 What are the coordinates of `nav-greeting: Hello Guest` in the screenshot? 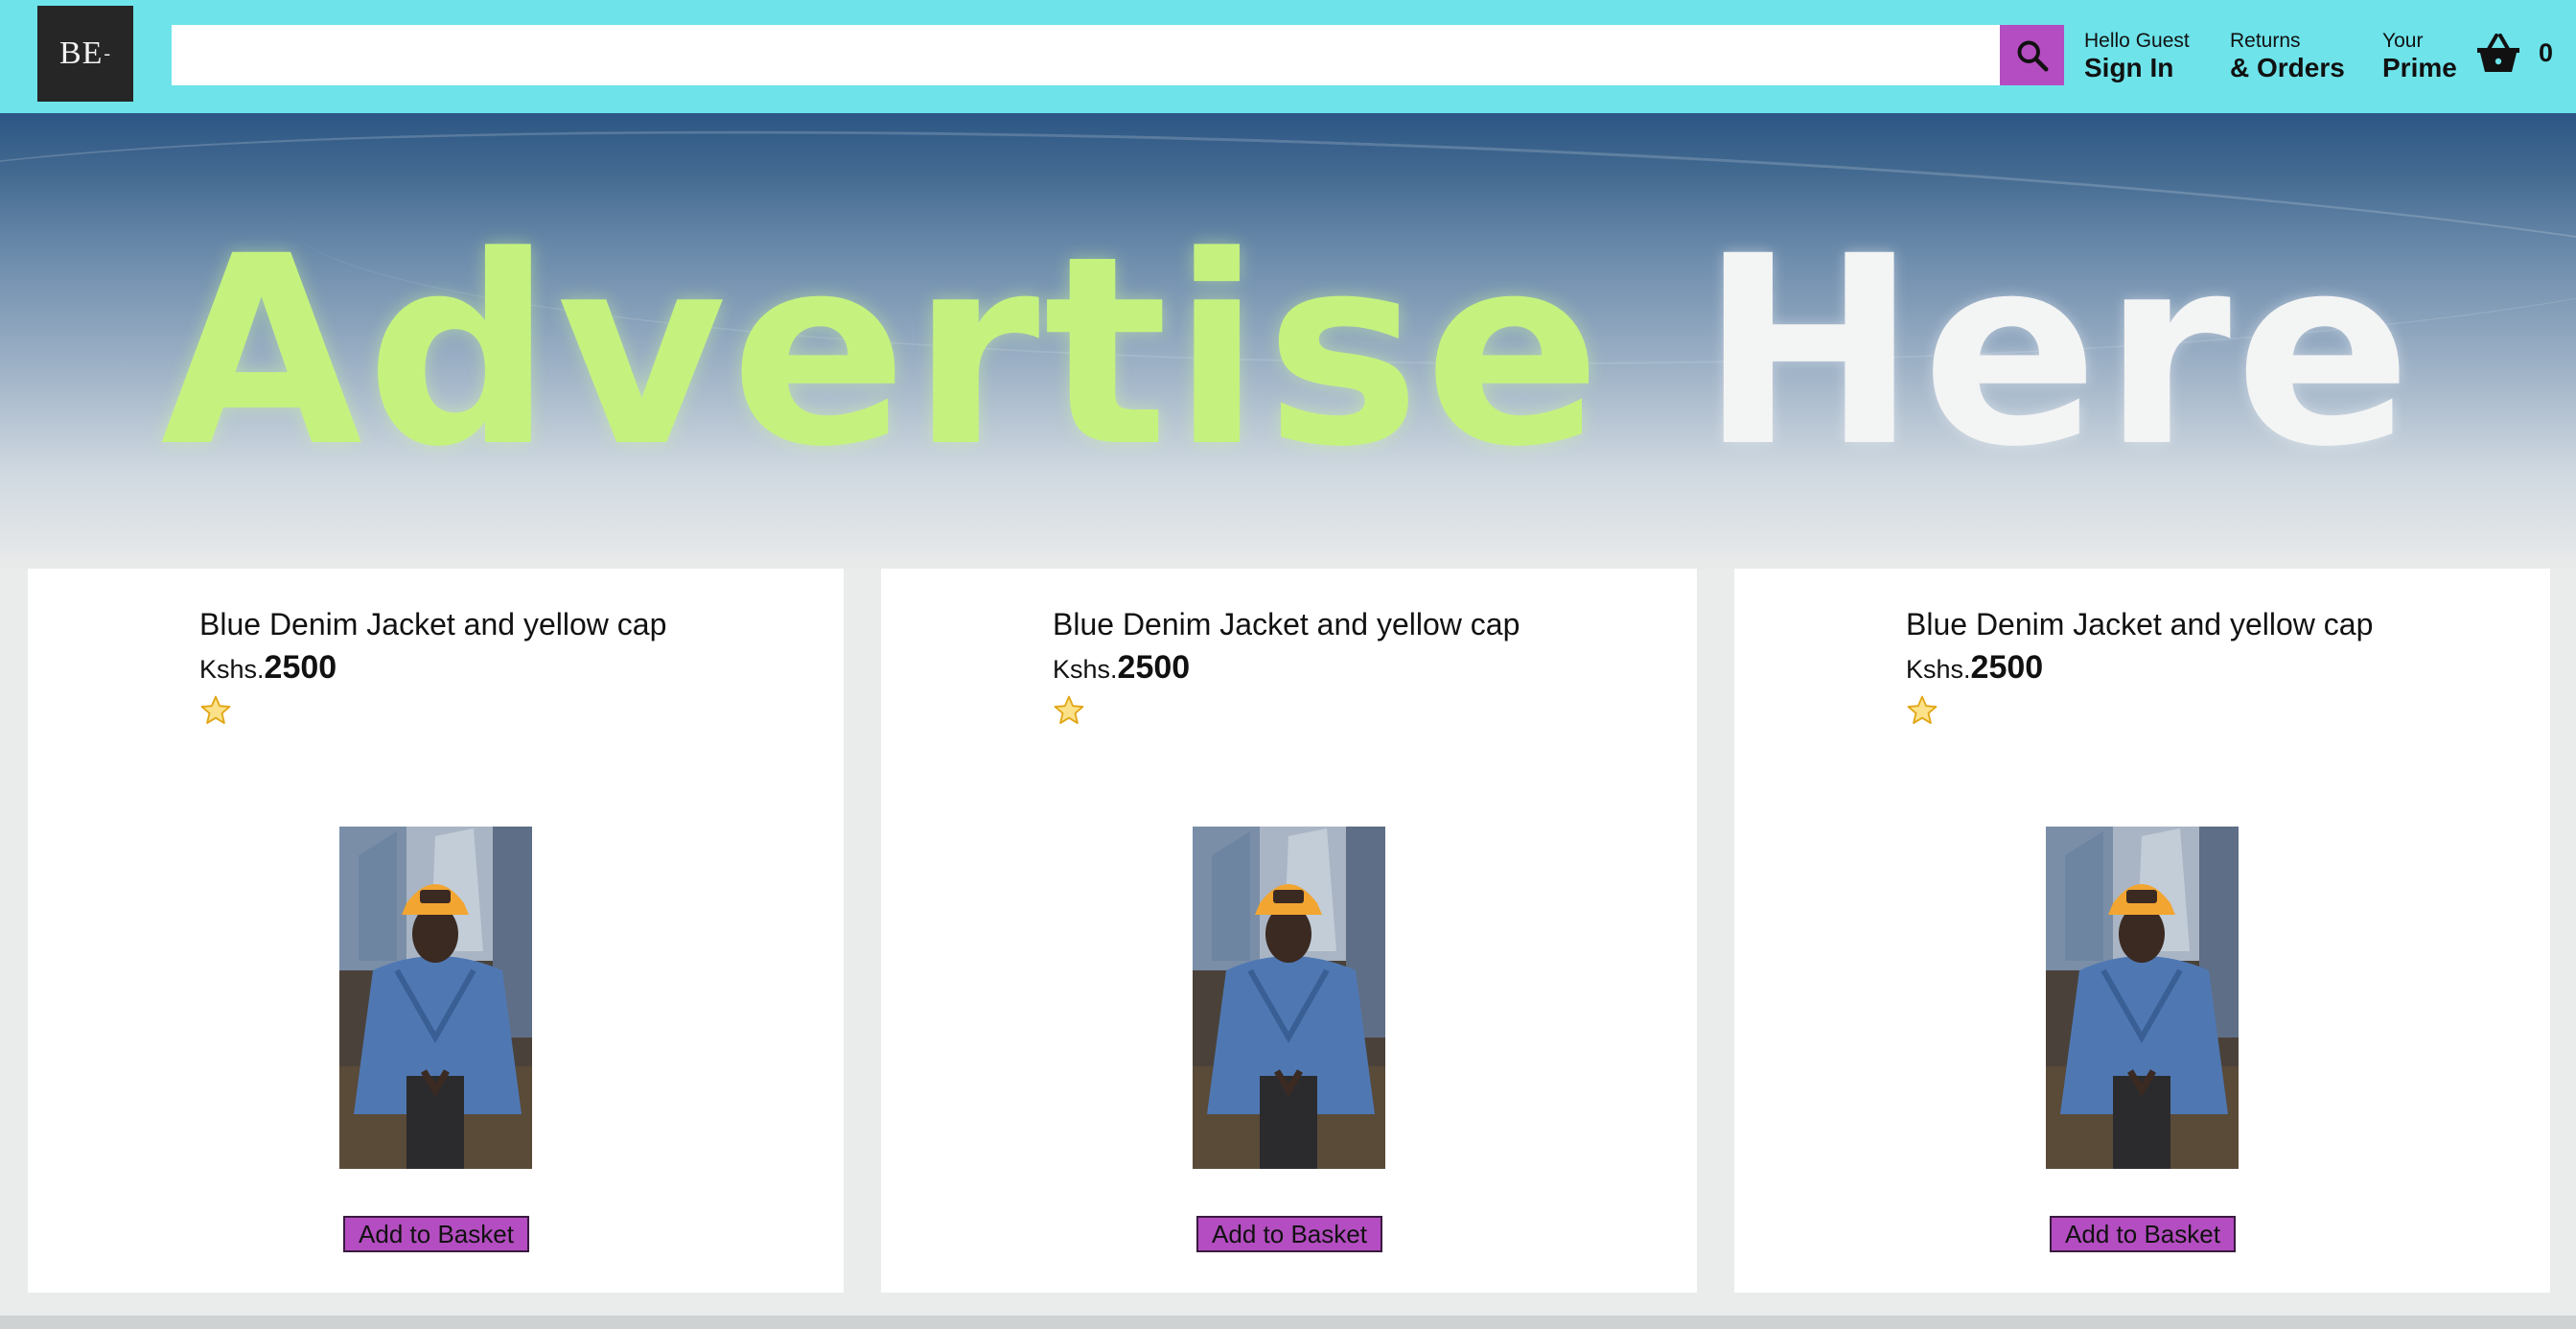 It's located at (2137, 41).